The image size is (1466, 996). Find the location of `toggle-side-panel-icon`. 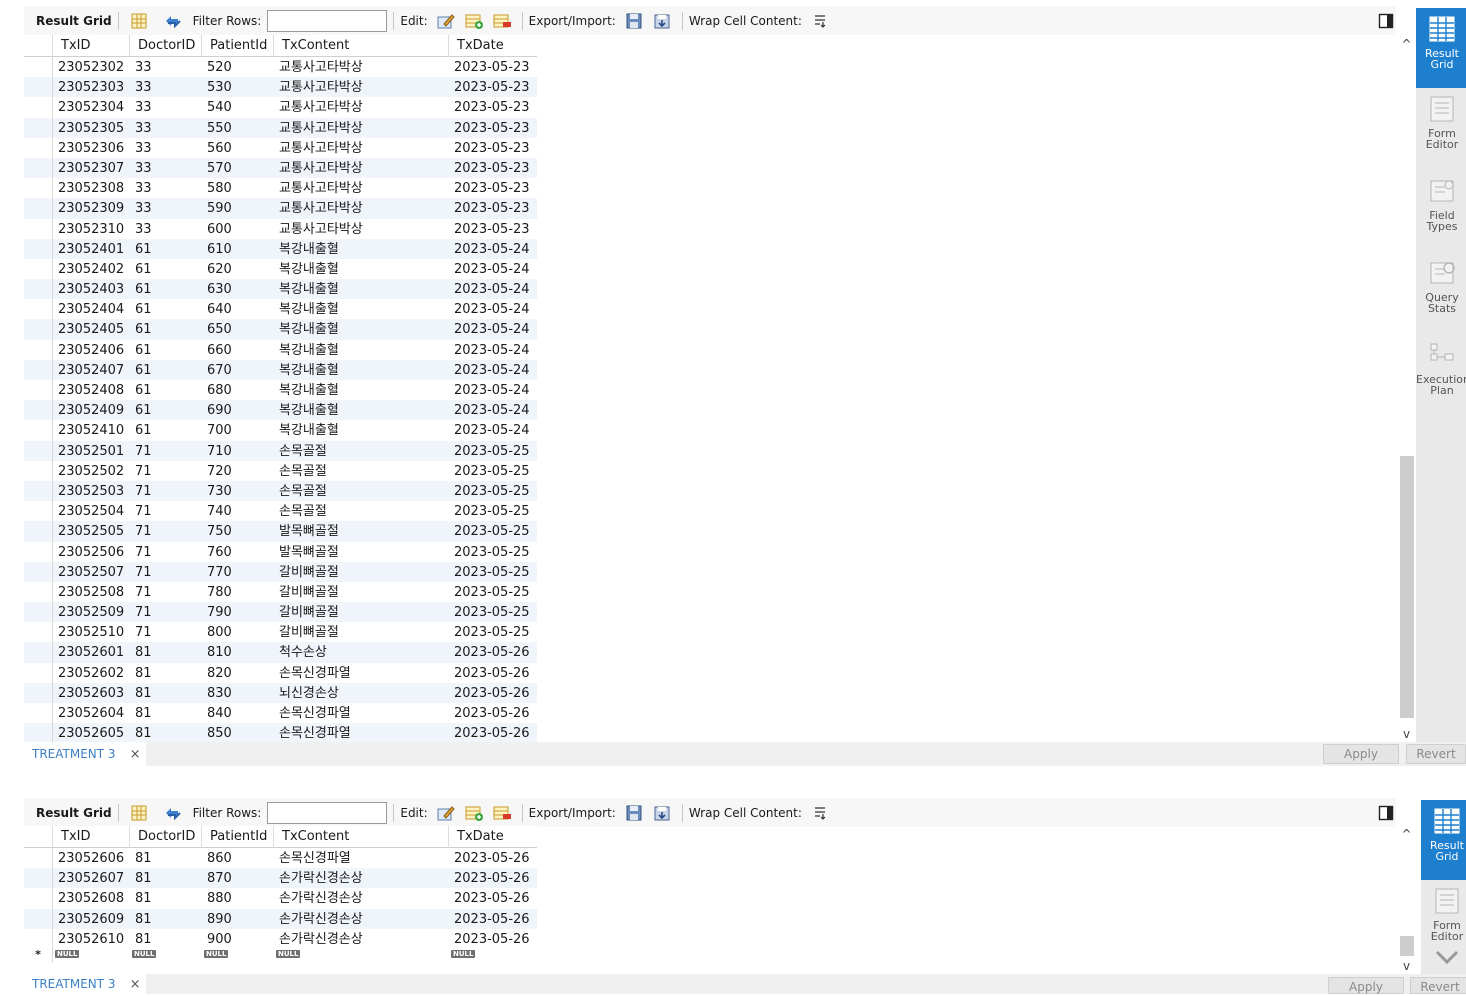

toggle-side-panel-icon is located at coordinates (1386, 21).